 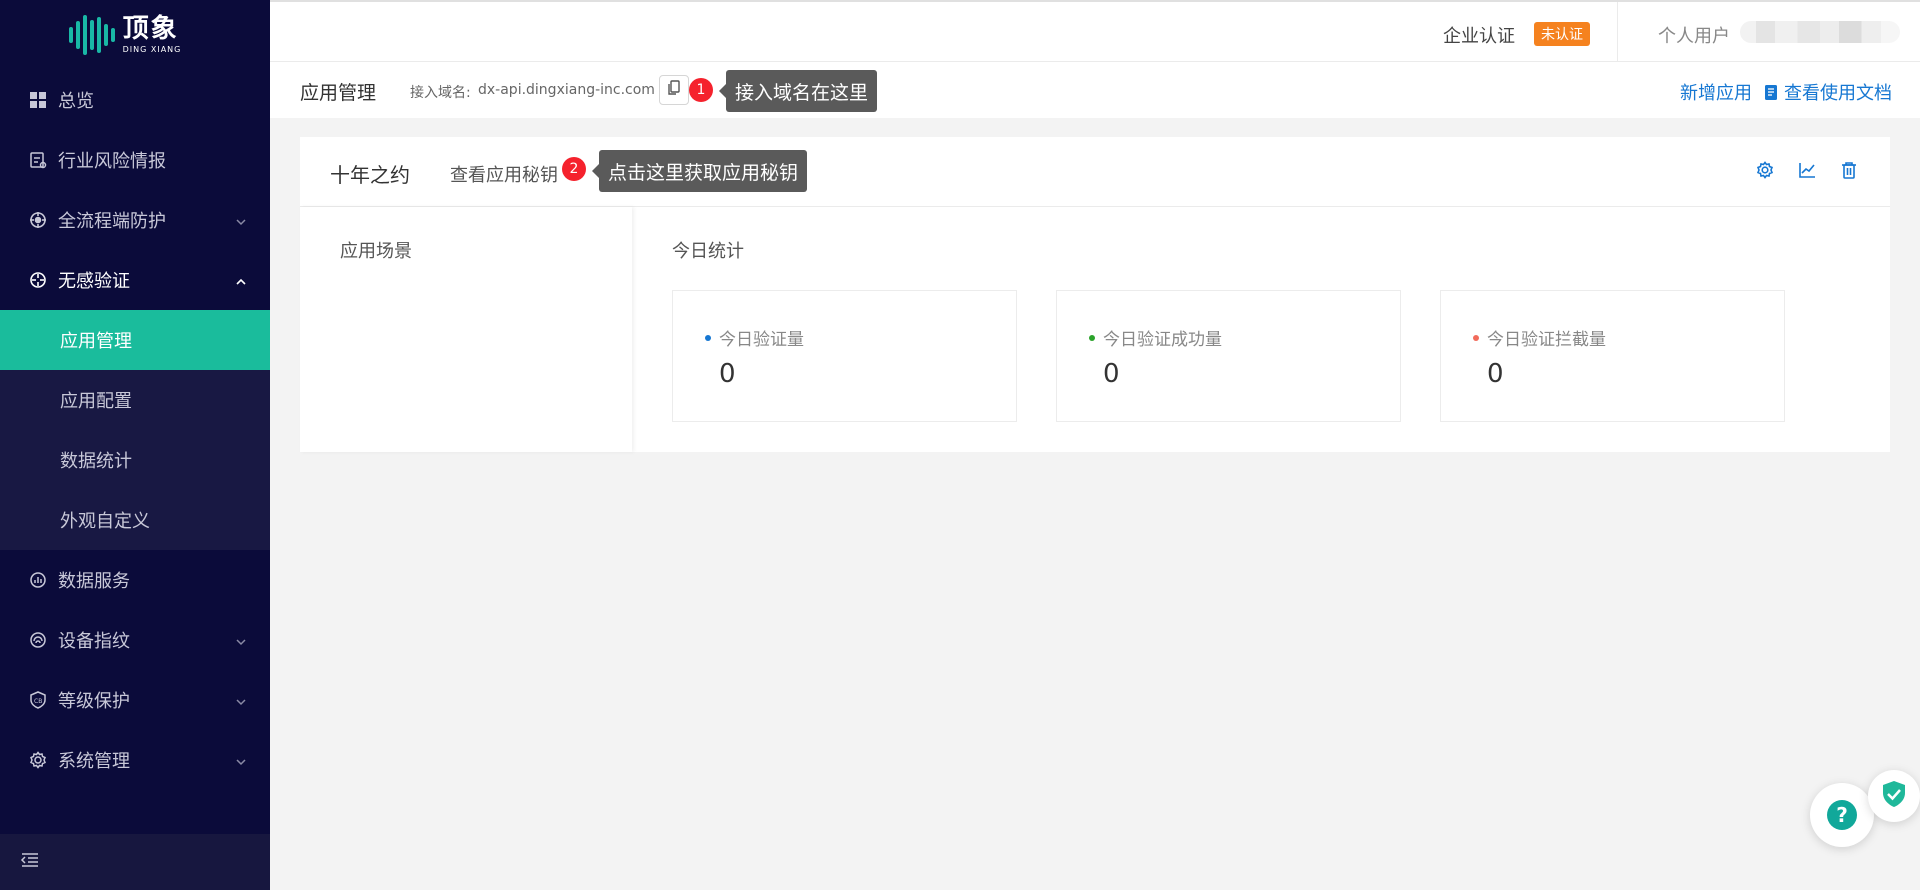 What do you see at coordinates (94, 581) in the screenshot?
I see `sidebar-item-label: 数据服务` at bounding box center [94, 581].